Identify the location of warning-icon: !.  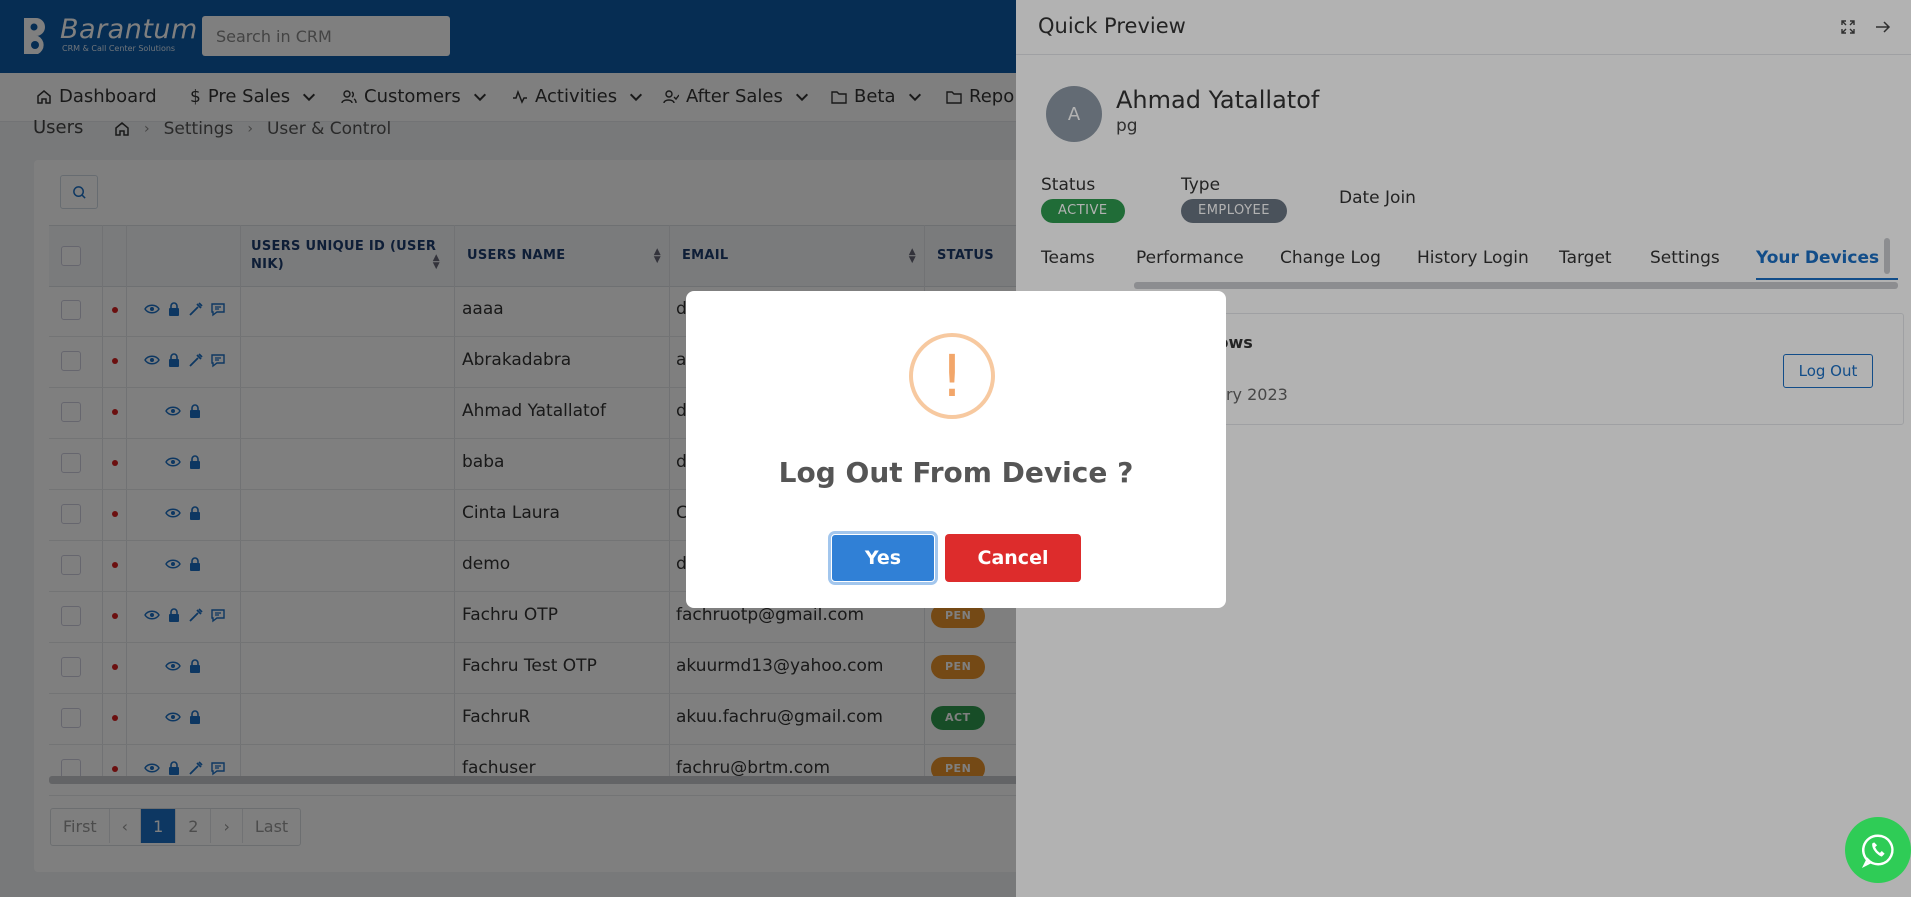
(952, 376).